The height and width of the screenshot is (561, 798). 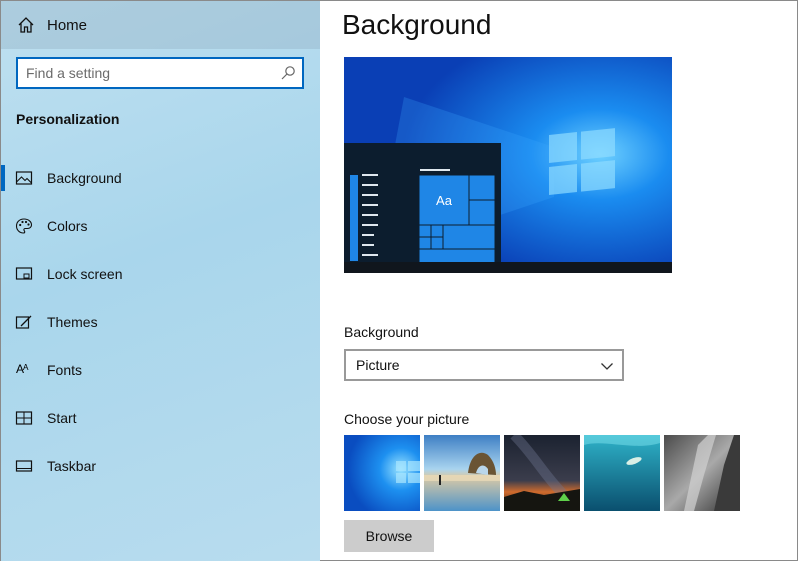 What do you see at coordinates (622, 473) in the screenshot?
I see `thumbnail-underwater-swimmer` at bounding box center [622, 473].